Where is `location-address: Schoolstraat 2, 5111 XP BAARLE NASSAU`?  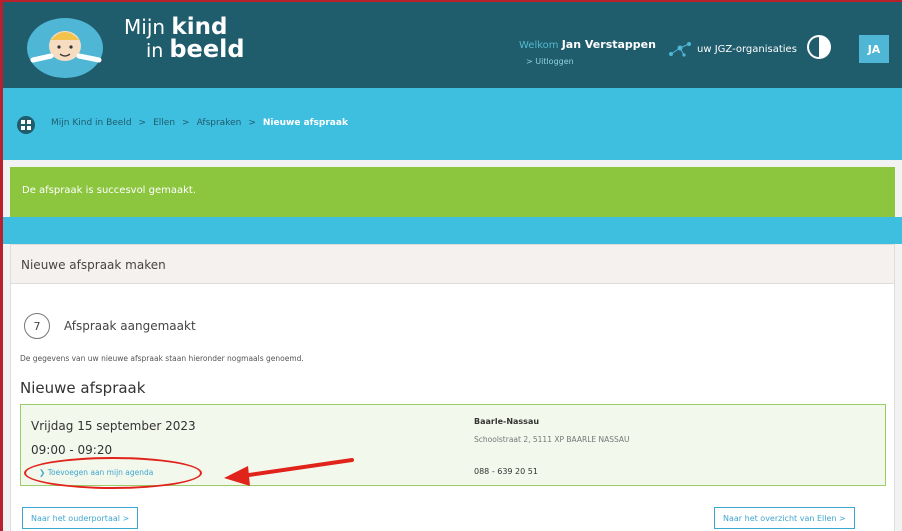 location-address: Schoolstraat 2, 5111 XP BAARLE NASSAU is located at coordinates (552, 439).